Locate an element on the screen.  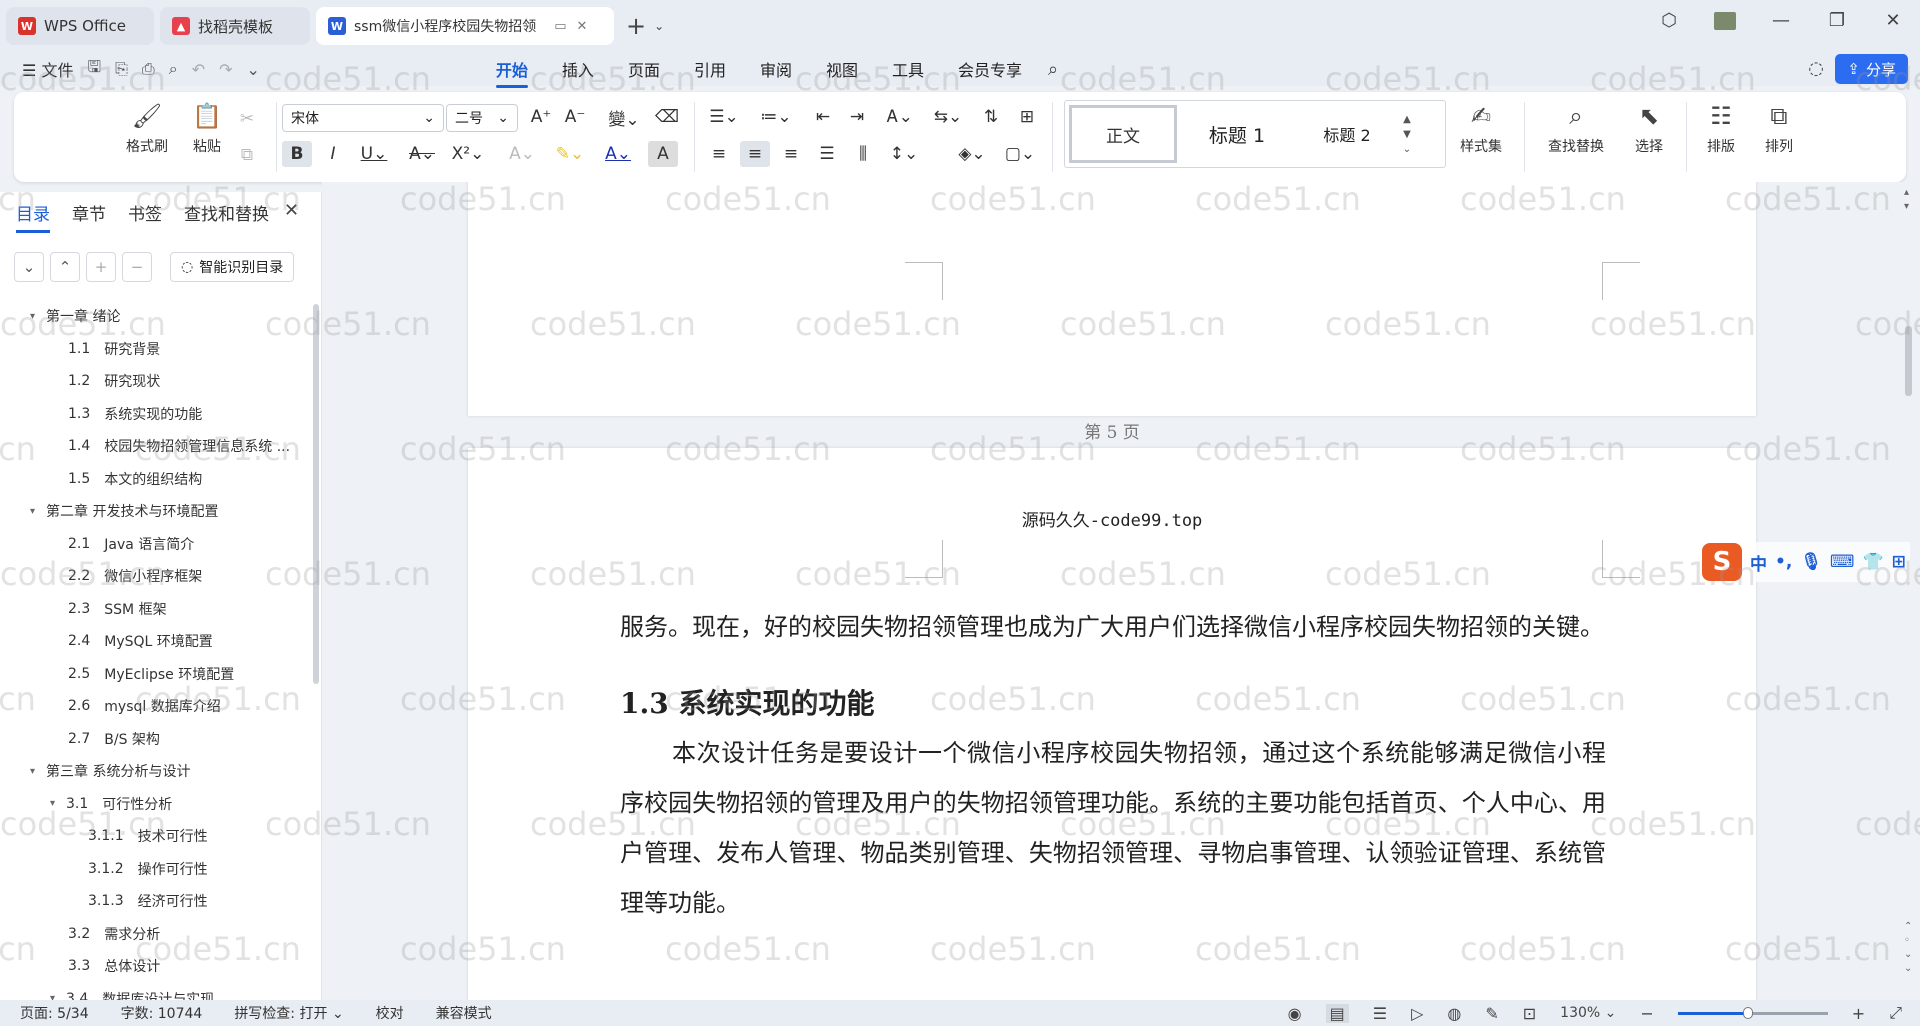
punctuation-icon: •, is located at coordinates (1783, 562).